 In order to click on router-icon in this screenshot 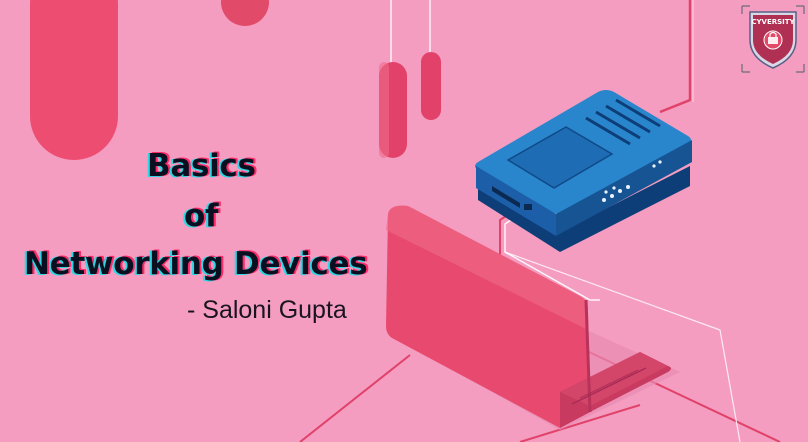, I will do `click(583, 171)`.